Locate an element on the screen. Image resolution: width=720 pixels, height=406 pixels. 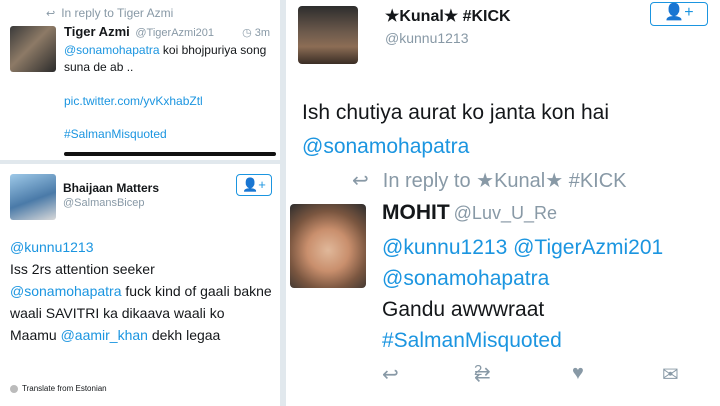
tweet-text-body: dekh legaa is located at coordinates (184, 335).